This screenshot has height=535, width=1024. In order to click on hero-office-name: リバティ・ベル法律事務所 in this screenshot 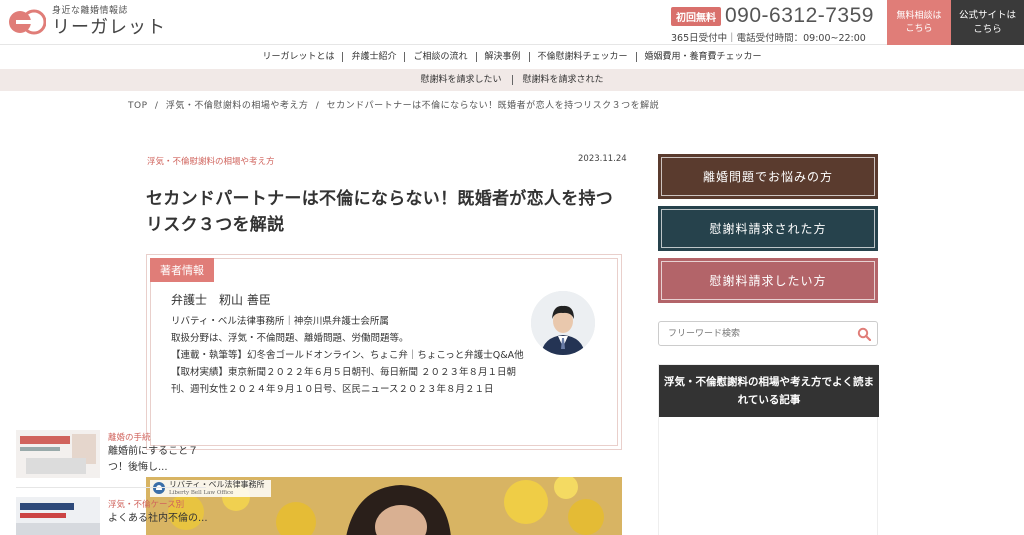, I will do `click(217, 484)`.